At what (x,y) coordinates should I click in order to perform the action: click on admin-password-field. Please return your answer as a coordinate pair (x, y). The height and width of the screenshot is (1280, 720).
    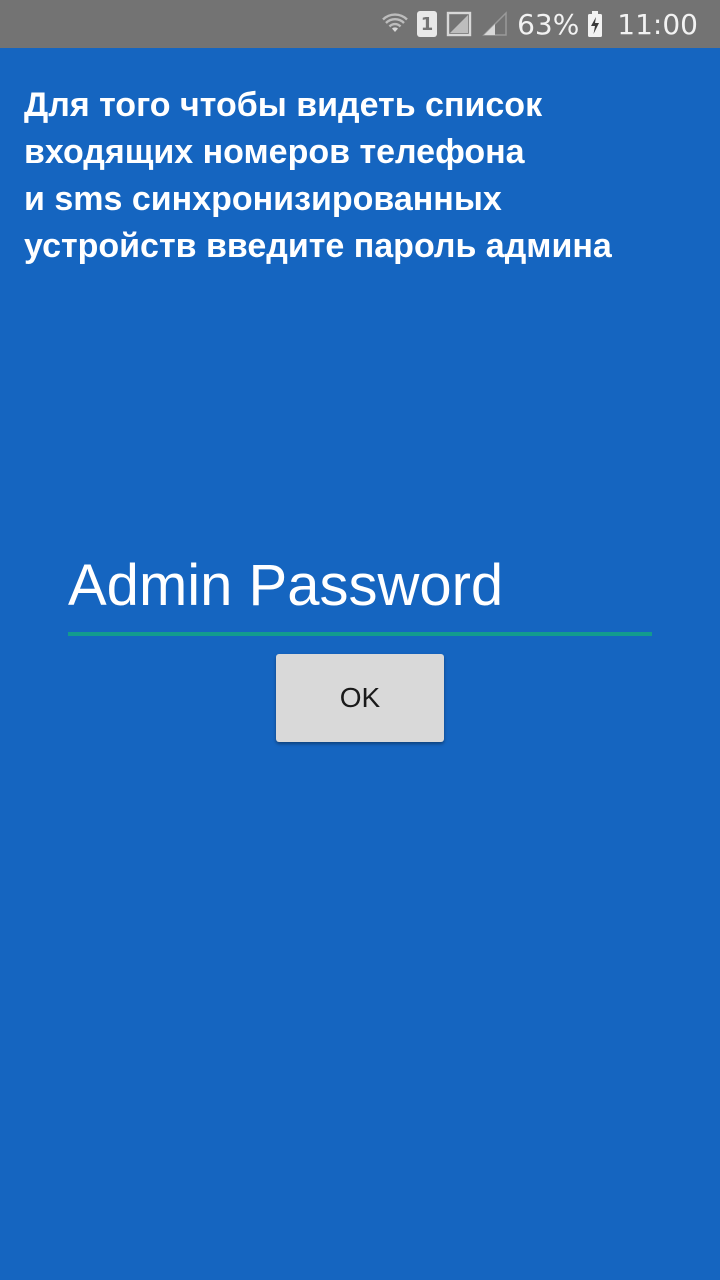
    Looking at the image, I should click on (360, 588).